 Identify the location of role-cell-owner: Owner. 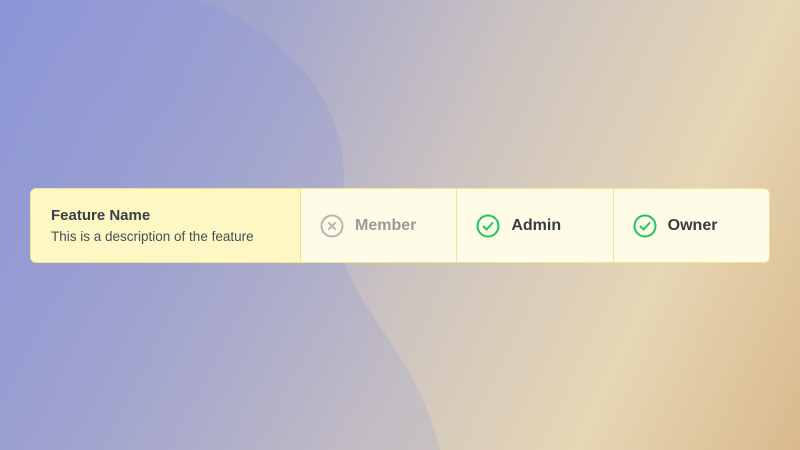
(691, 225).